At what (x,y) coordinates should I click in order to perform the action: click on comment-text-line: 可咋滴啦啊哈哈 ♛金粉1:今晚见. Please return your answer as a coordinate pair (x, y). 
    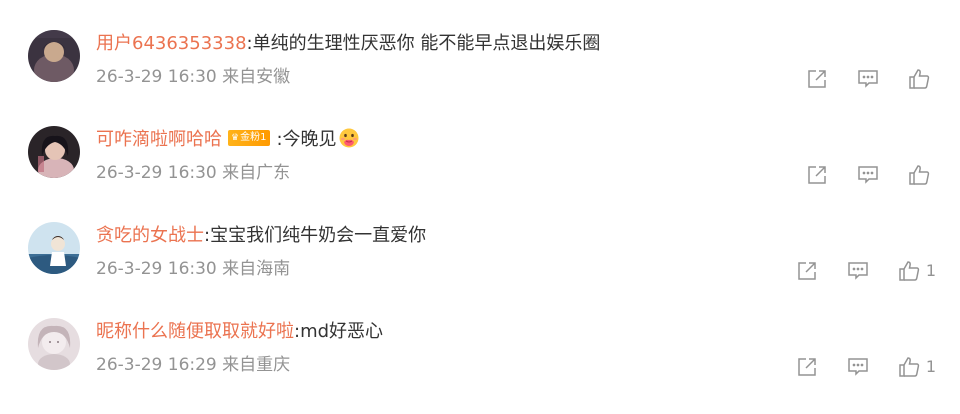
    Looking at the image, I should click on (228, 140).